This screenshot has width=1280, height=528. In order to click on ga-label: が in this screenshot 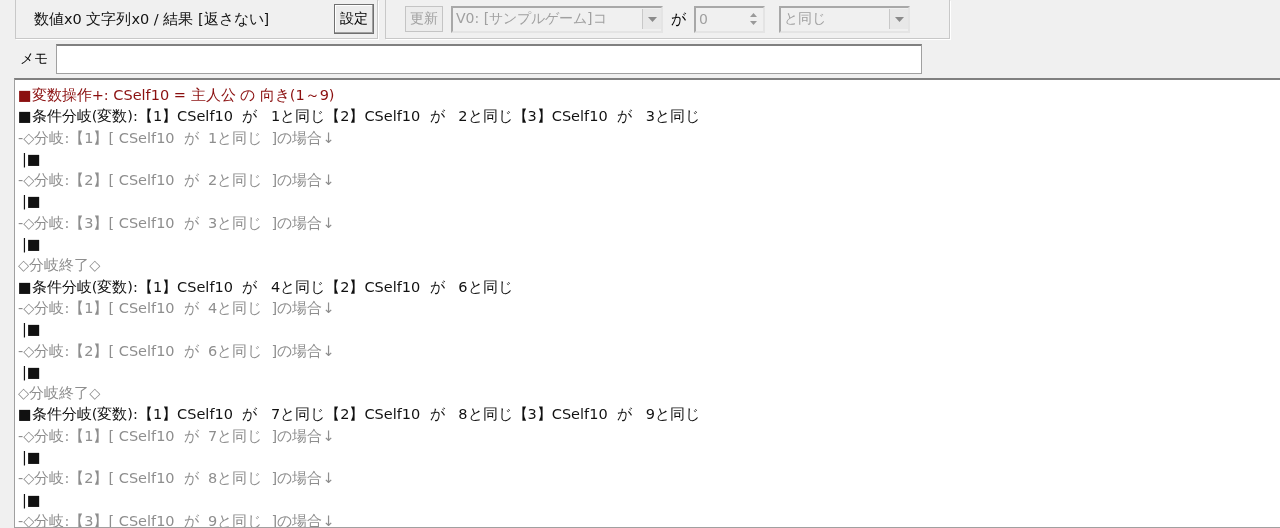, I will do `click(678, 19)`.